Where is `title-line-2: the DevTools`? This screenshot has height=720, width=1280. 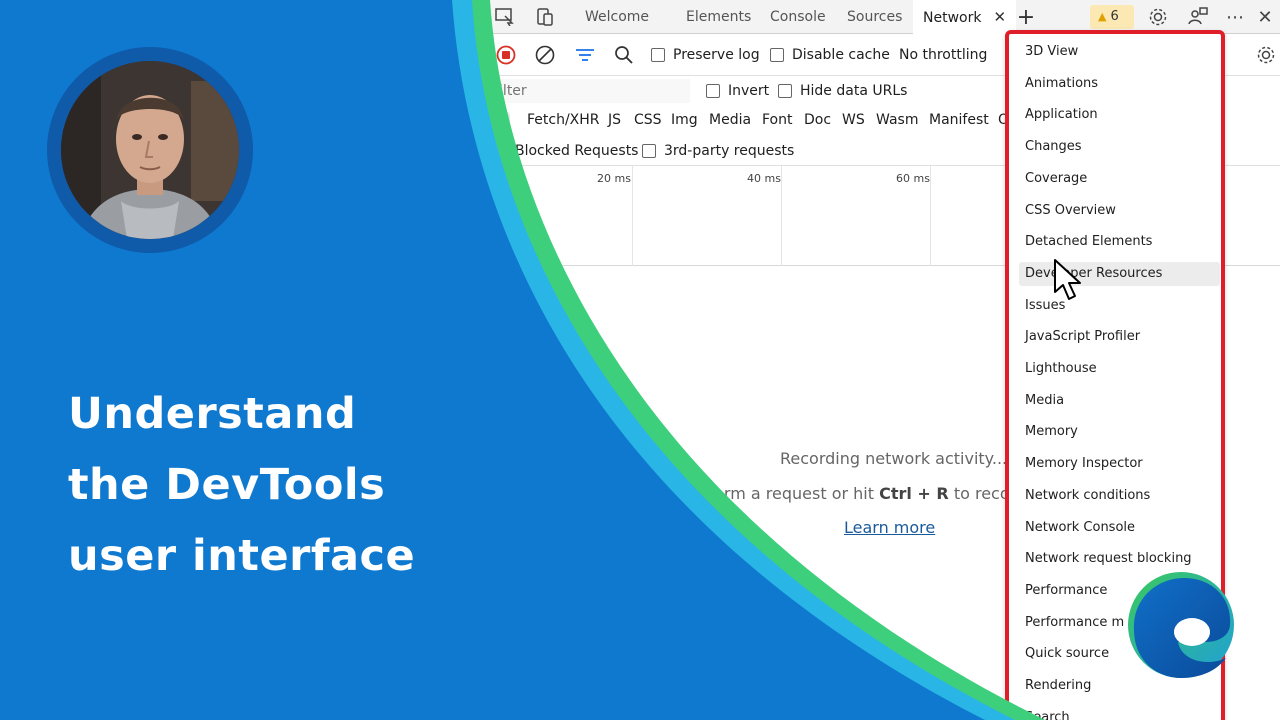 title-line-2: the DevTools is located at coordinates (227, 485).